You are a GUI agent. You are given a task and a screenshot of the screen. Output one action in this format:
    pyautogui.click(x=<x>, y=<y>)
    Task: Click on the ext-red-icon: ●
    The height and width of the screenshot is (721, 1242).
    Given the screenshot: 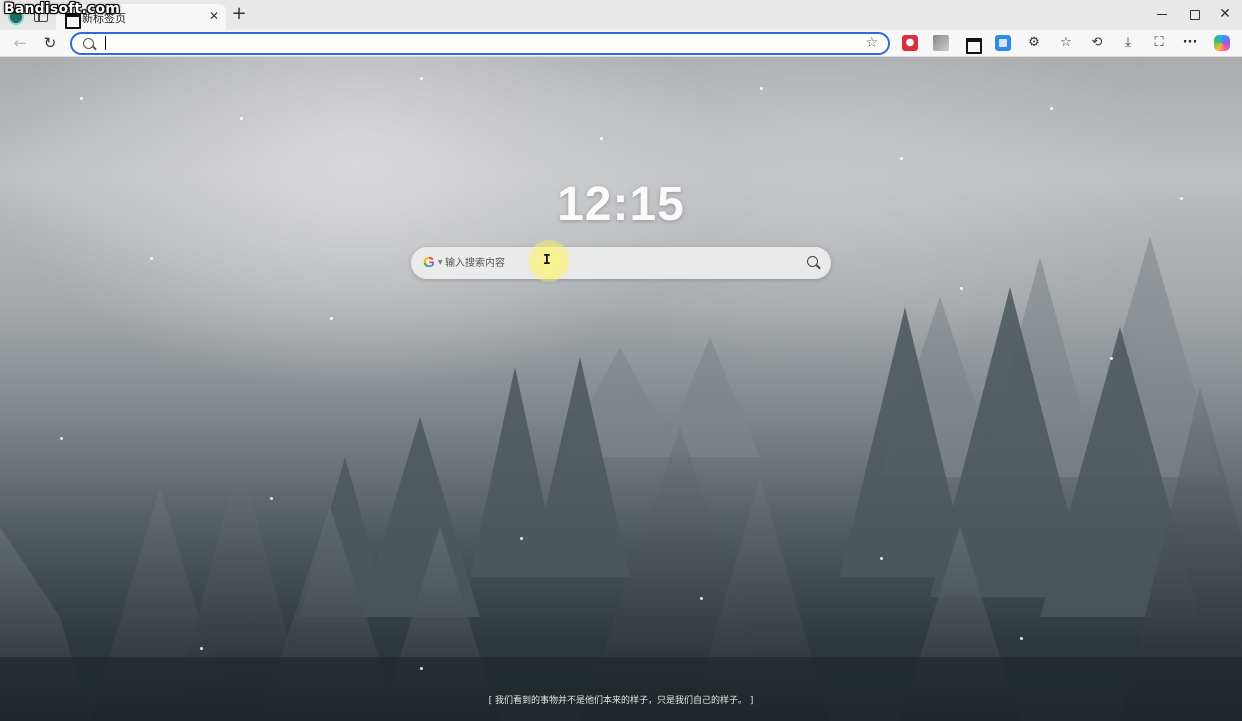 What is the action you would take?
    pyautogui.click(x=910, y=43)
    